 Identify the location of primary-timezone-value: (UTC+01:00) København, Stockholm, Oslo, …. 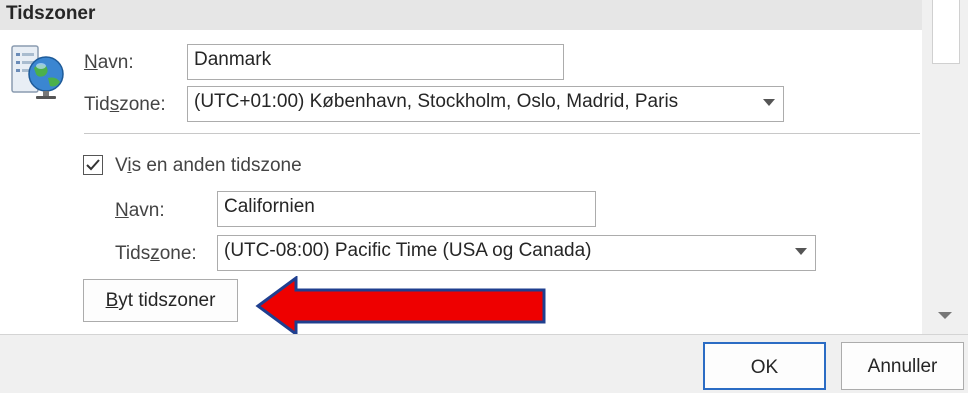
(436, 101).